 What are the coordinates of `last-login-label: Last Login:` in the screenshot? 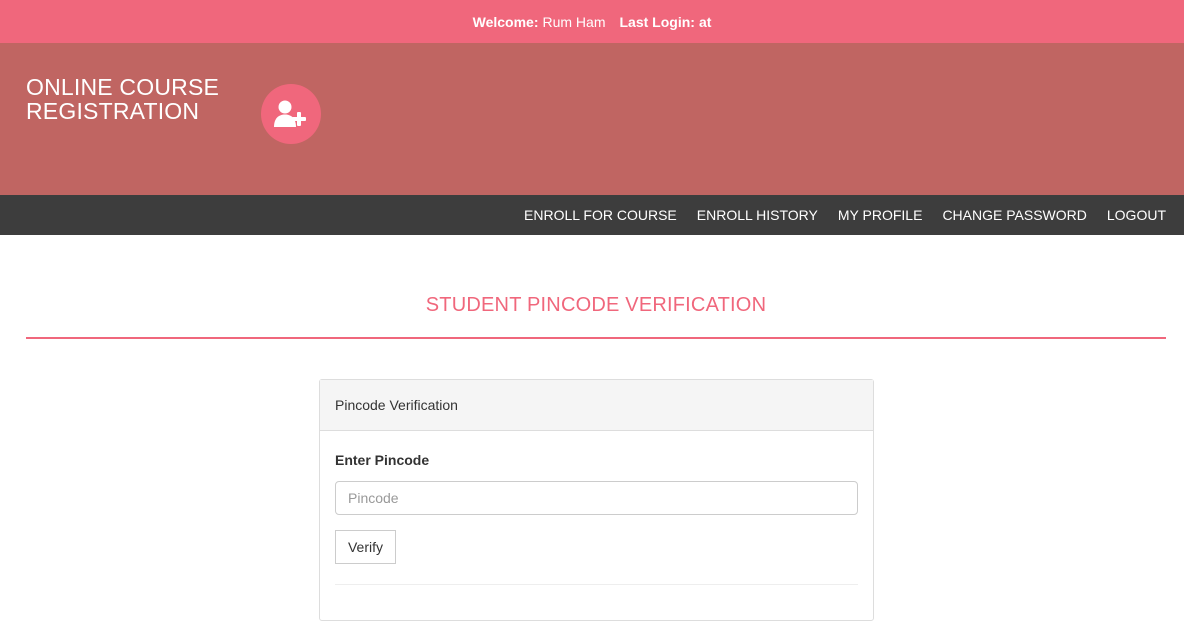 It's located at (657, 21).